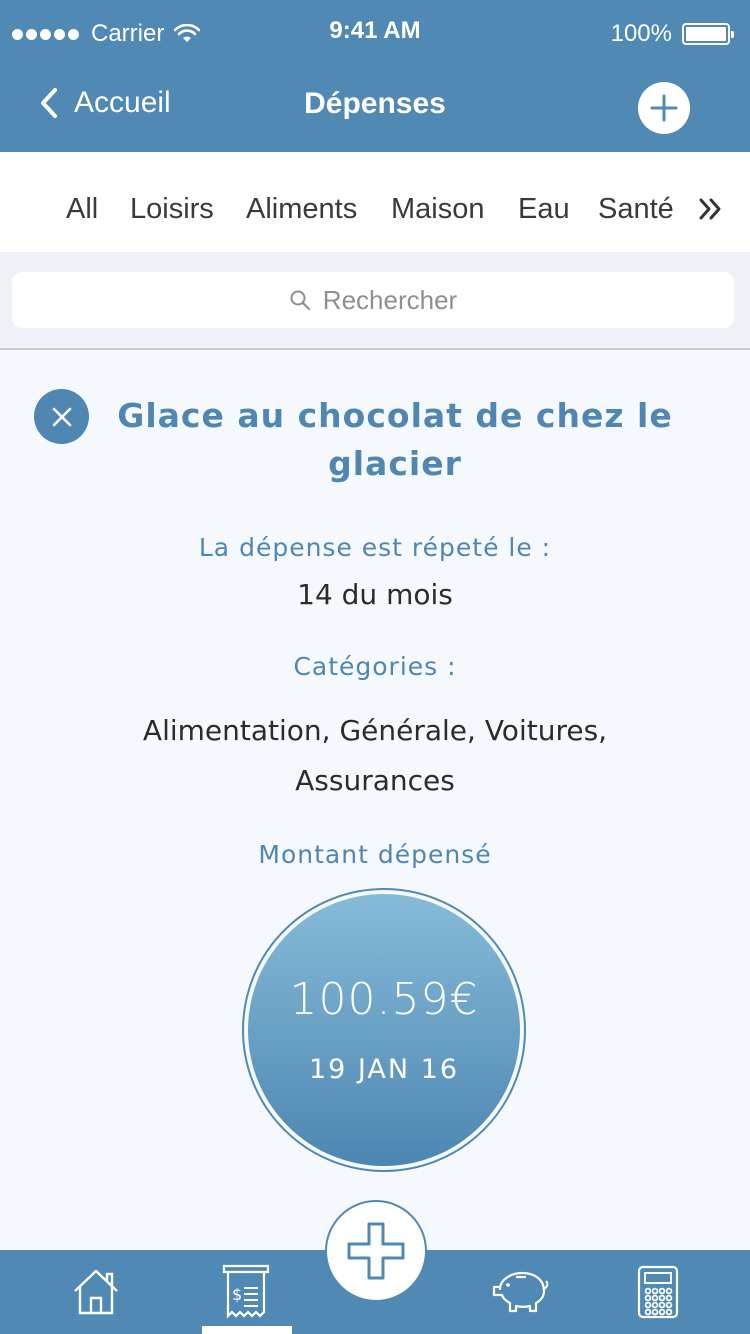  Describe the element at coordinates (375, 547) in the screenshot. I see `repeat-label: La dépense est répeté le :` at that location.